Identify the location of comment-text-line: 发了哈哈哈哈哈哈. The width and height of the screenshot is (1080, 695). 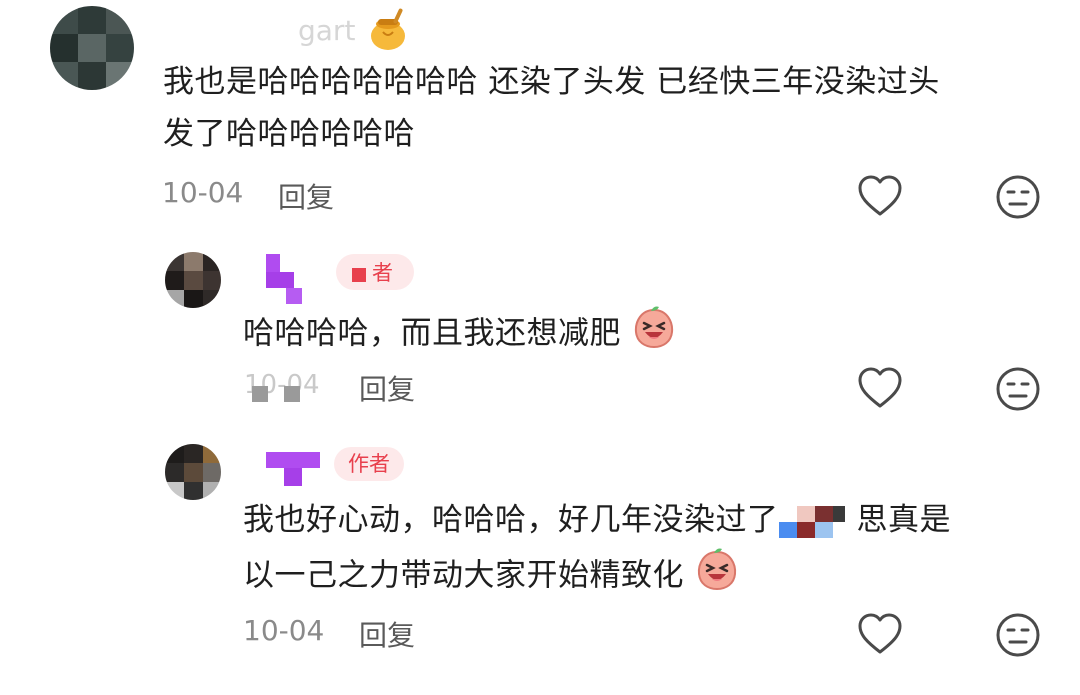
(289, 134).